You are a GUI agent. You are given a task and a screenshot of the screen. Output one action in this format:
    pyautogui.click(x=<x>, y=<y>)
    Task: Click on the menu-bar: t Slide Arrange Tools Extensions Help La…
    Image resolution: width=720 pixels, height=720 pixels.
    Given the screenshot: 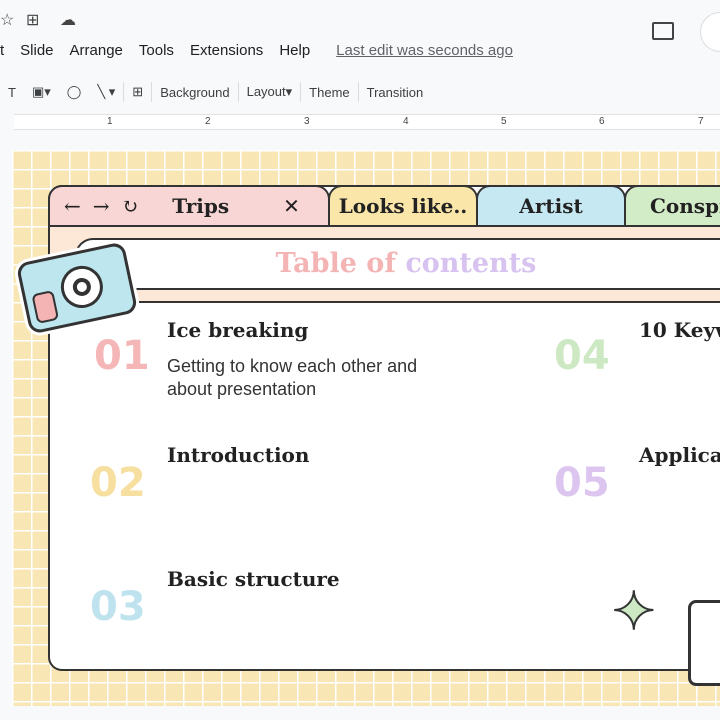 What is the action you would take?
    pyautogui.click(x=264, y=50)
    